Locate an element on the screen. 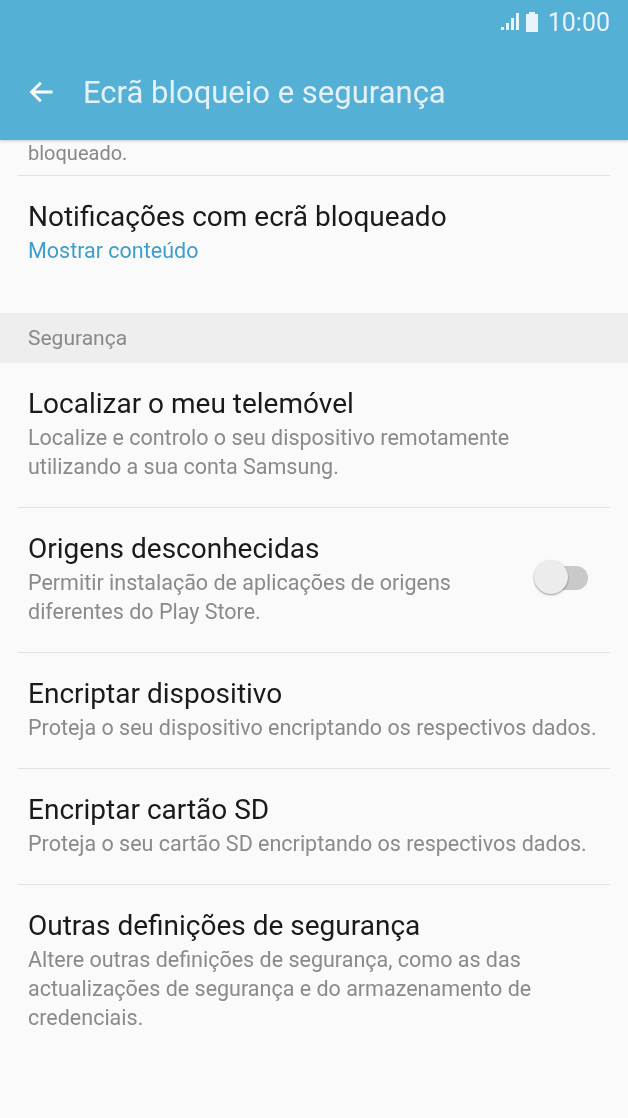 The width and height of the screenshot is (628, 1118). item-title: Encriptar dispositivo is located at coordinates (156, 694).